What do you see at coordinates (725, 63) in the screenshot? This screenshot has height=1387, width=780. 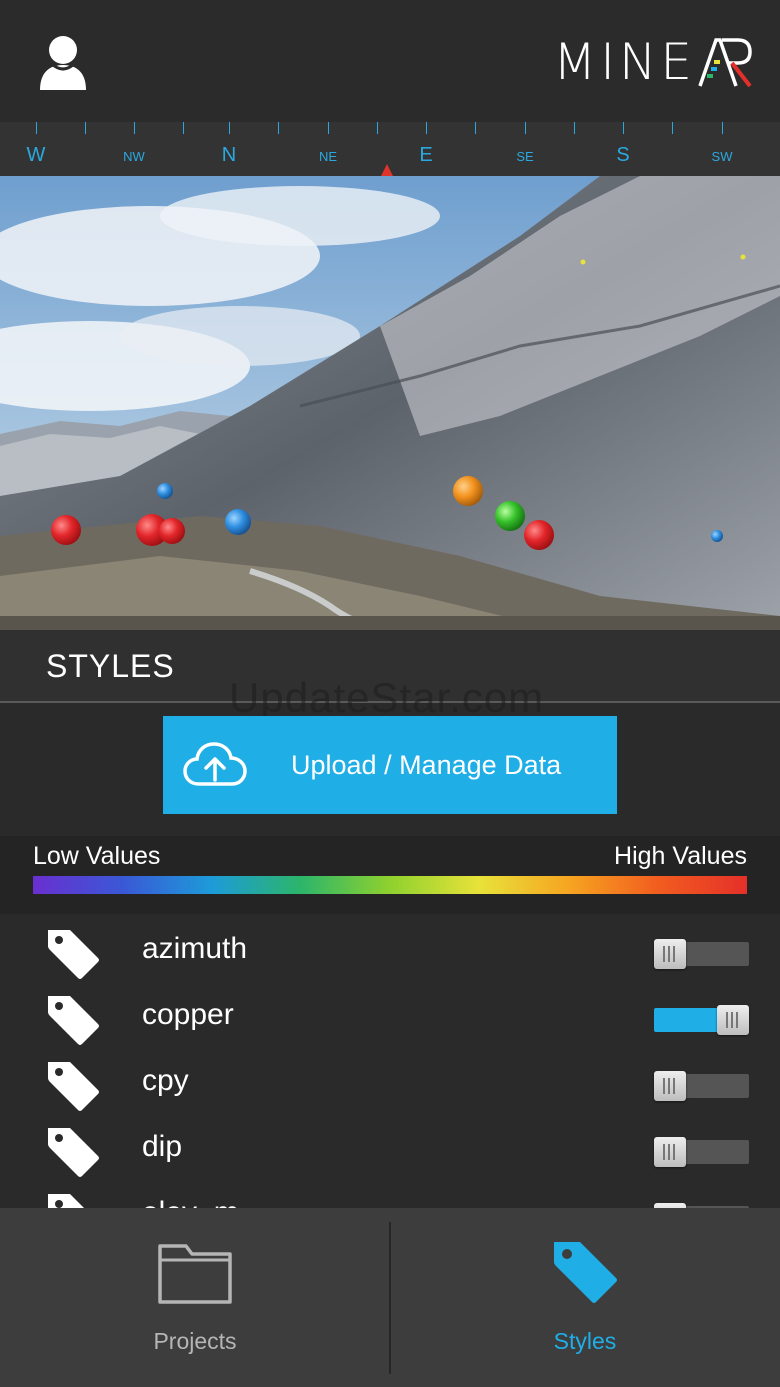 I see `logo-ar-mark` at bounding box center [725, 63].